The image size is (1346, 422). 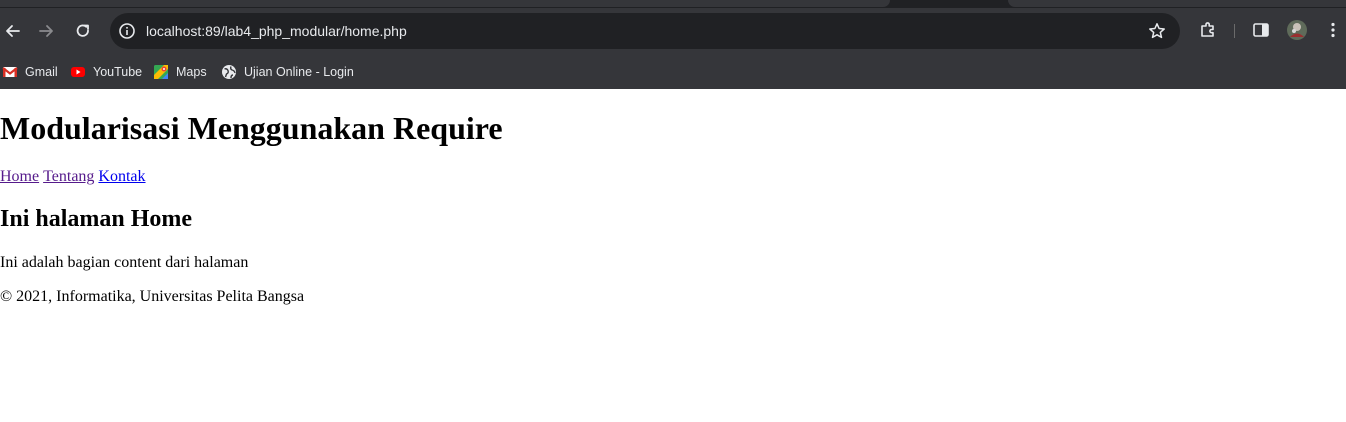 I want to click on avatar-icon, so click(x=1297, y=30).